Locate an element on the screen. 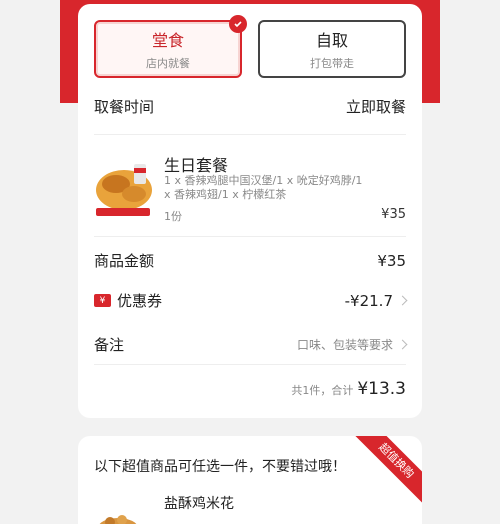 This screenshot has width=500, height=524. pickup-time-row: 取餐时间 立即取餐 is located at coordinates (250, 106).